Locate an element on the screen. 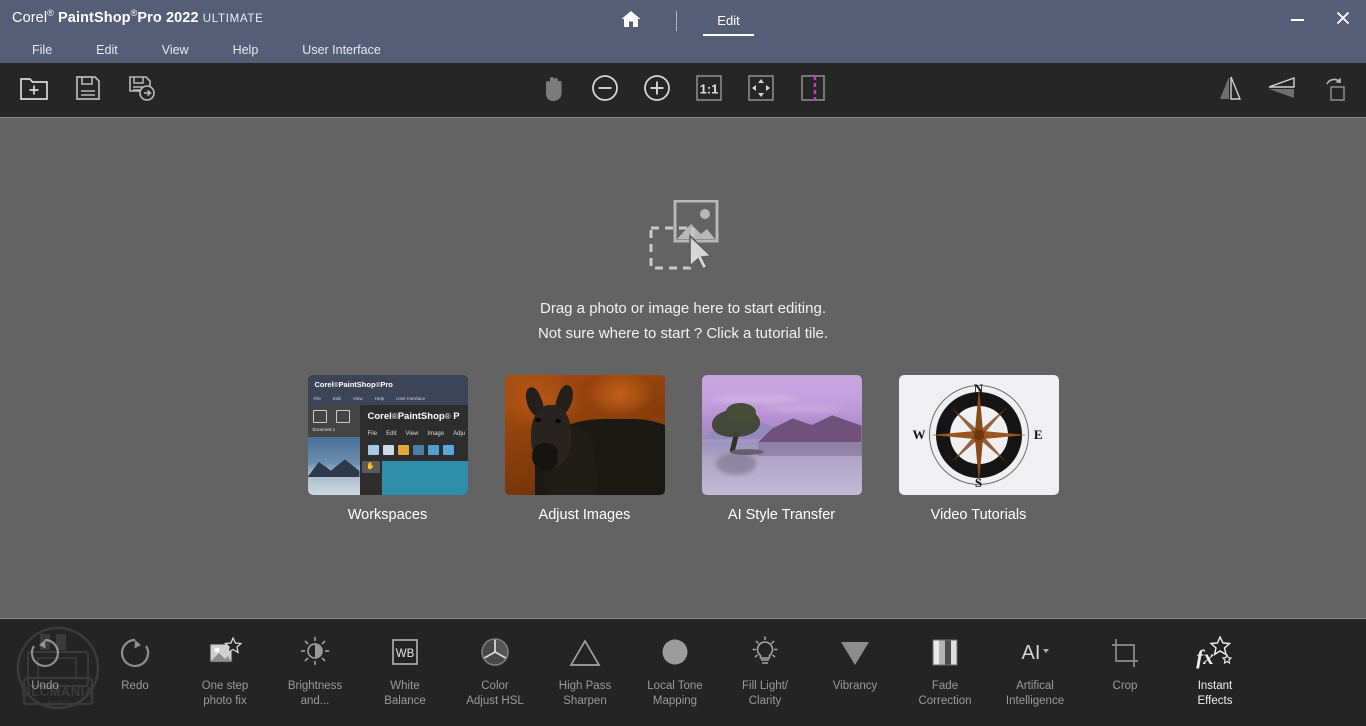  flip-button is located at coordinates (1282, 90).